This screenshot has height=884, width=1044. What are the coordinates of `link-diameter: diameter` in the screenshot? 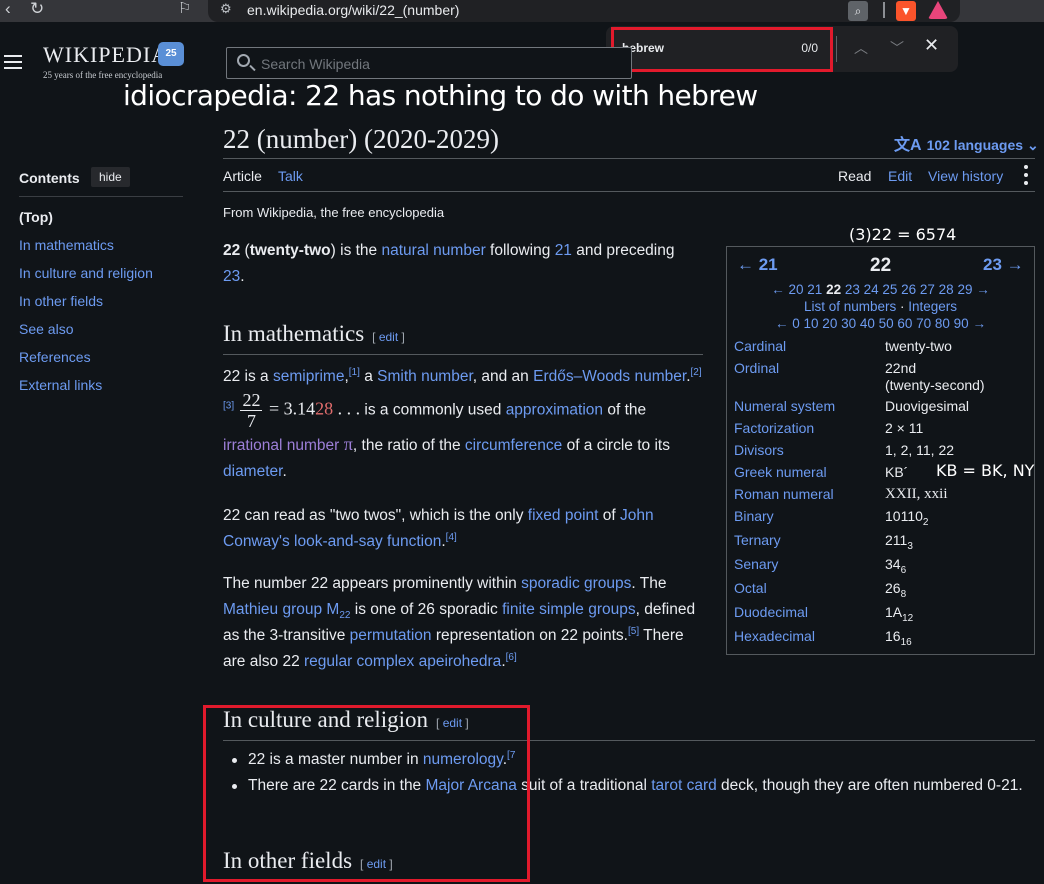 It's located at (252, 471).